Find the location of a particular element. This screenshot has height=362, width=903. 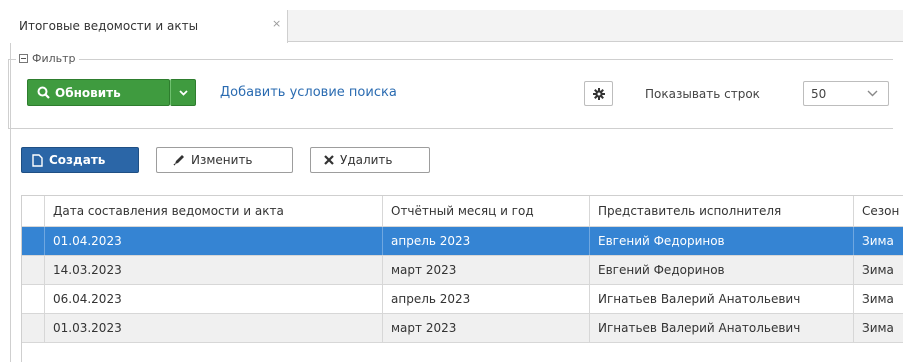

table-cell: 01.04.2023 is located at coordinates (214, 241).